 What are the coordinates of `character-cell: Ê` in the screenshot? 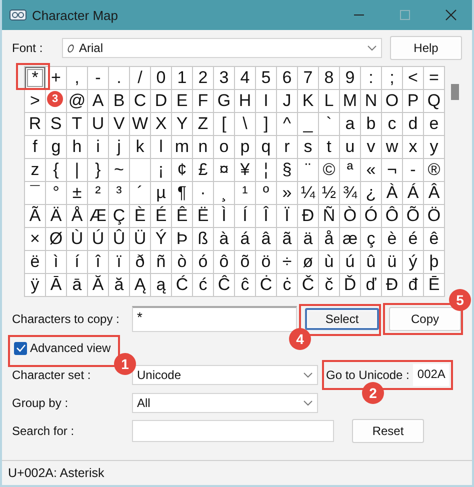 It's located at (182, 216).